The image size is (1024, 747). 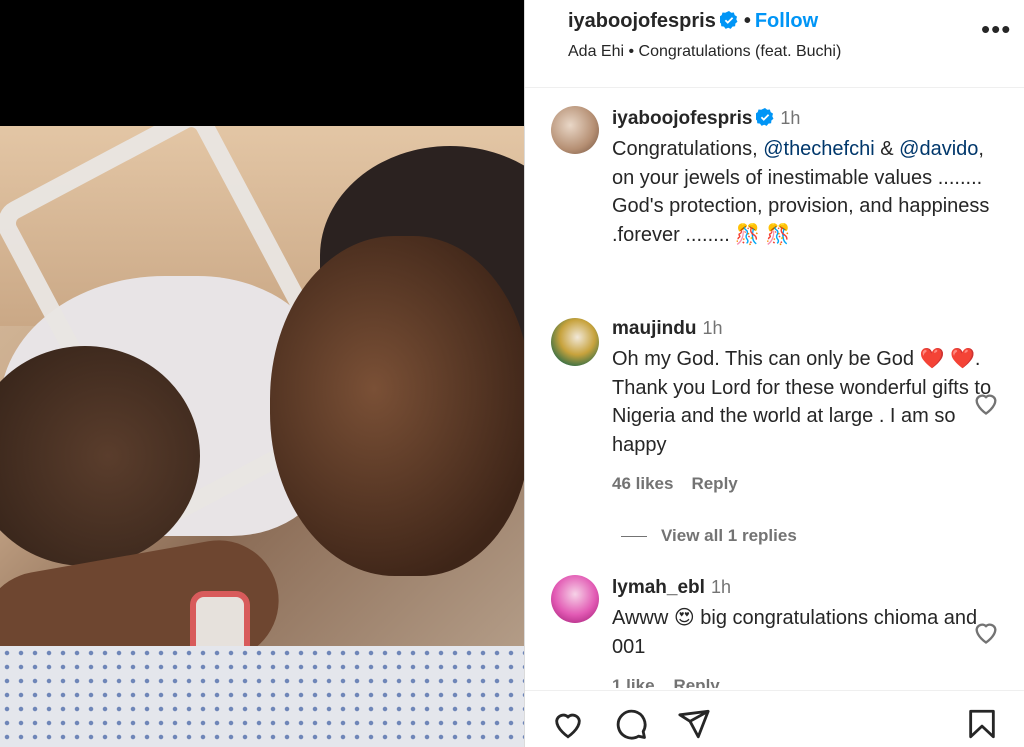 I want to click on more-options-icon: •••, so click(x=996, y=30).